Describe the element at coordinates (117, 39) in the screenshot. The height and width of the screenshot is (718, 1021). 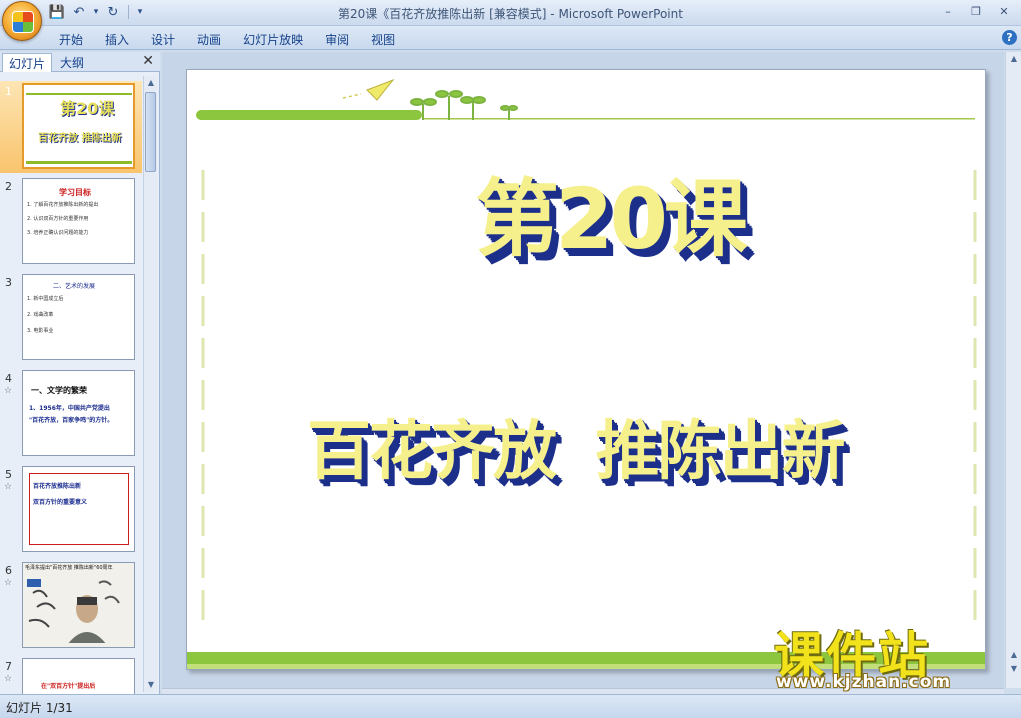
I see `tab-insert: 插入` at that location.